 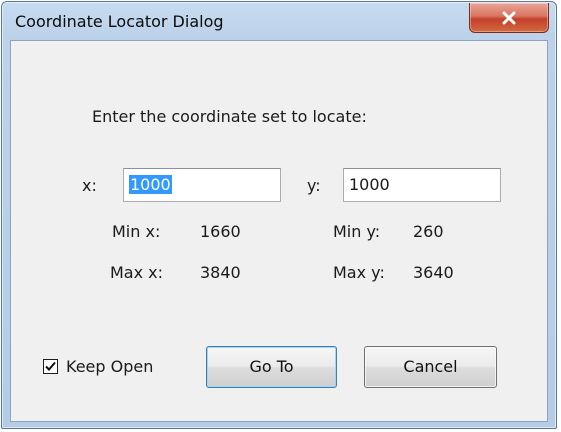 What do you see at coordinates (359, 272) in the screenshot?
I see `max-y-label: Max y:` at bounding box center [359, 272].